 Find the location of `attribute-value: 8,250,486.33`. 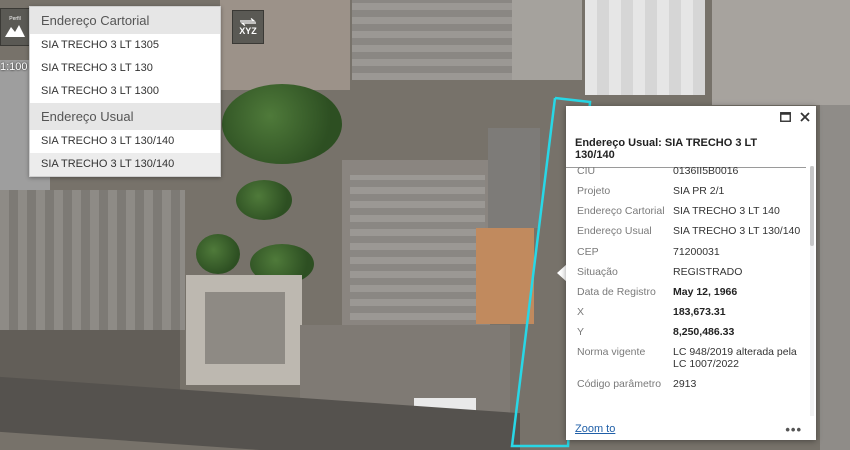

attribute-value: 8,250,486.33 is located at coordinates (704, 332).